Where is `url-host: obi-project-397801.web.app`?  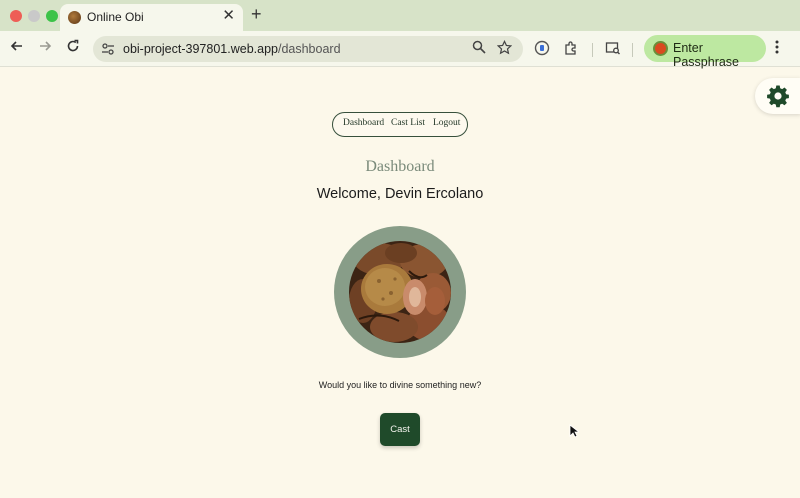
url-host: obi-project-397801.web.app is located at coordinates (200, 49).